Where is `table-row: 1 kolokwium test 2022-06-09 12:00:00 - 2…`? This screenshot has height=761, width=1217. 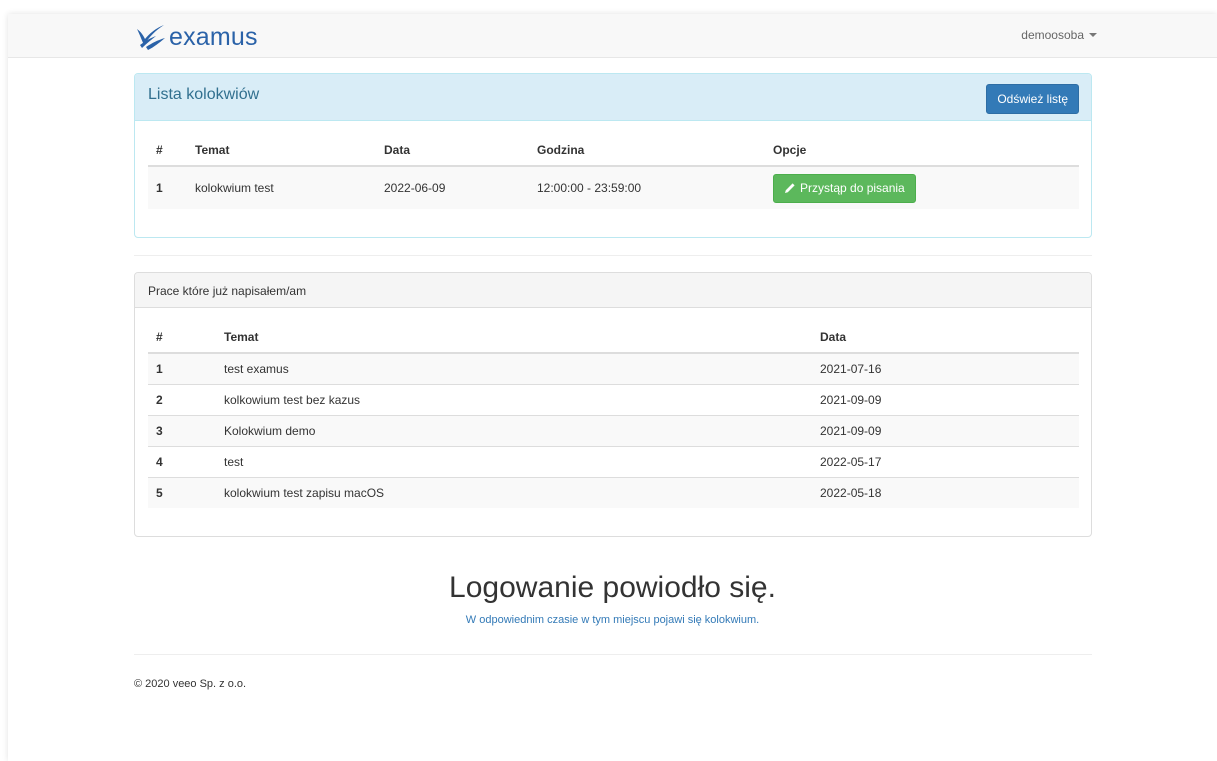
table-row: 1 kolokwium test 2022-06-09 12:00:00 - 2… is located at coordinates (613, 187).